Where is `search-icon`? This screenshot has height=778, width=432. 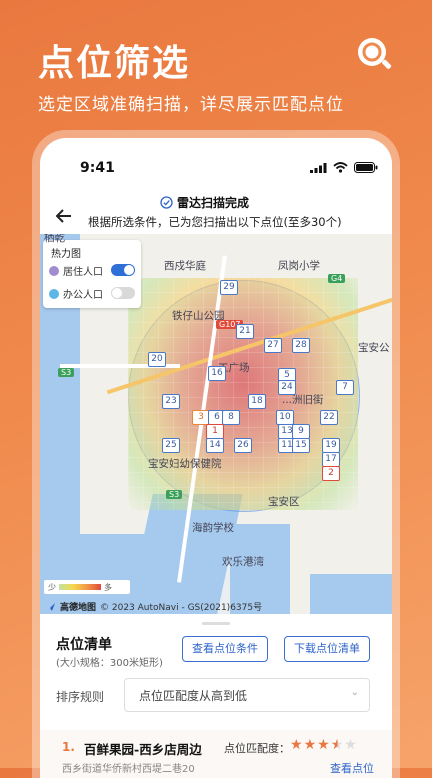 search-icon is located at coordinates (375, 53).